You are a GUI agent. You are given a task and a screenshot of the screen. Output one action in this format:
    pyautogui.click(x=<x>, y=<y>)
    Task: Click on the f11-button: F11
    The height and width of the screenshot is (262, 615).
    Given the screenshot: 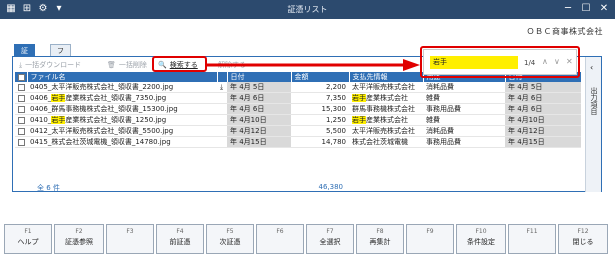 What is the action you would take?
    pyautogui.click(x=532, y=239)
    